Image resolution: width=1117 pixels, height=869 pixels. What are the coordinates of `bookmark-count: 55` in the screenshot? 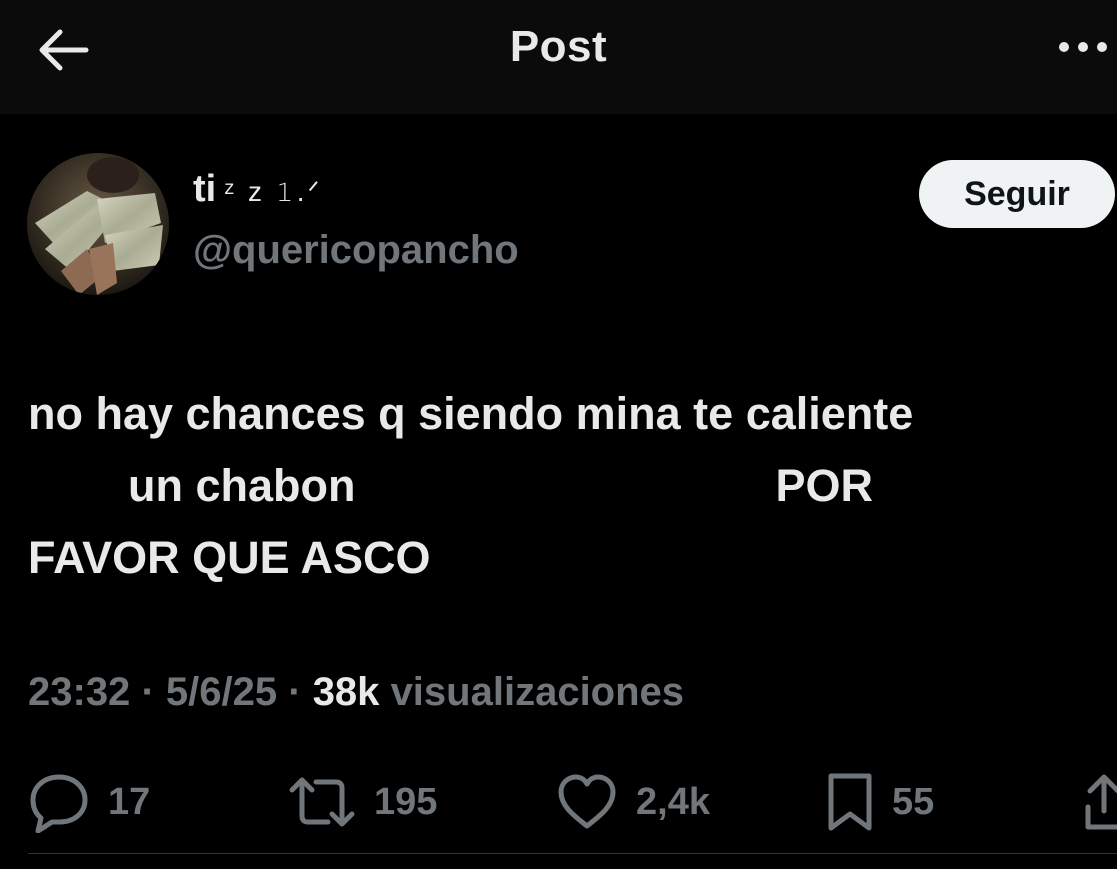 It's located at (913, 801).